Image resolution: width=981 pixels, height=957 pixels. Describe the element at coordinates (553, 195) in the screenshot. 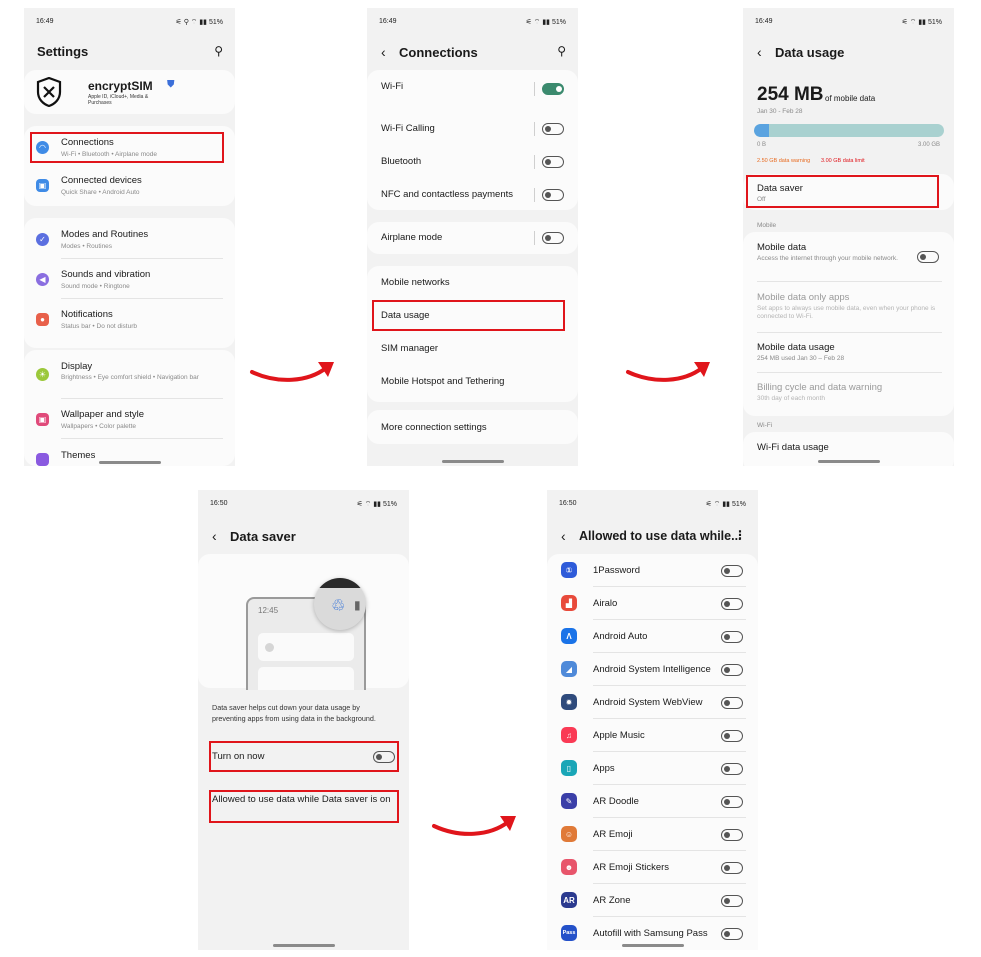

I see `nfc-toggle` at that location.